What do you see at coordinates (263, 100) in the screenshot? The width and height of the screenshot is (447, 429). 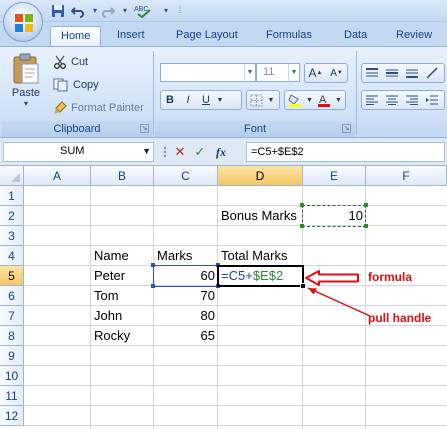 I see `borders-button: ▼` at bounding box center [263, 100].